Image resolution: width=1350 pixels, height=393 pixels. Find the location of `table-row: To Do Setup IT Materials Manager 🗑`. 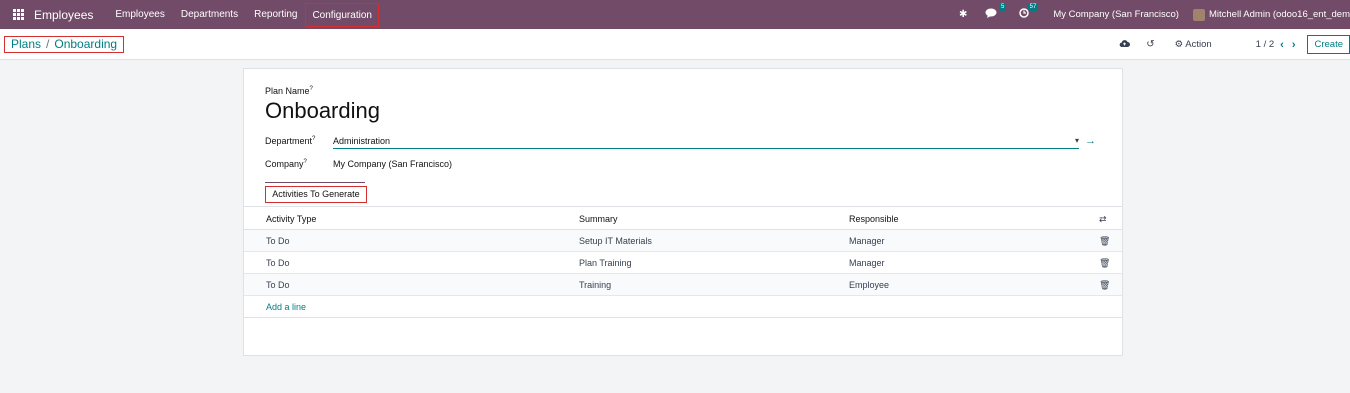

table-row: To Do Setup IT Materials Manager 🗑 is located at coordinates (683, 241).